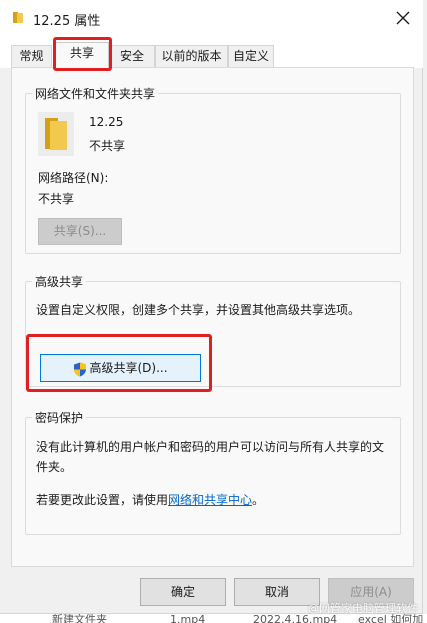  What do you see at coordinates (56, 134) in the screenshot?
I see `shared-folder-icon` at bounding box center [56, 134].